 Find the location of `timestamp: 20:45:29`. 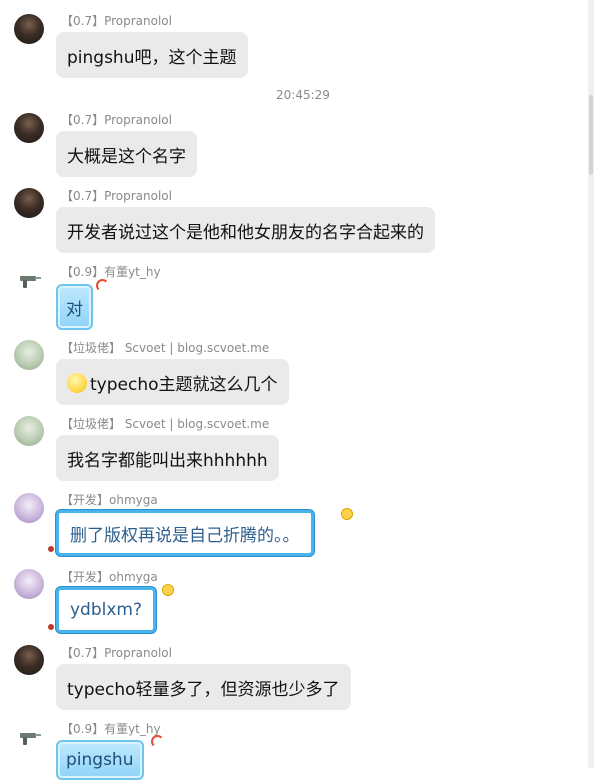

timestamp: 20:45:29 is located at coordinates (303, 95).